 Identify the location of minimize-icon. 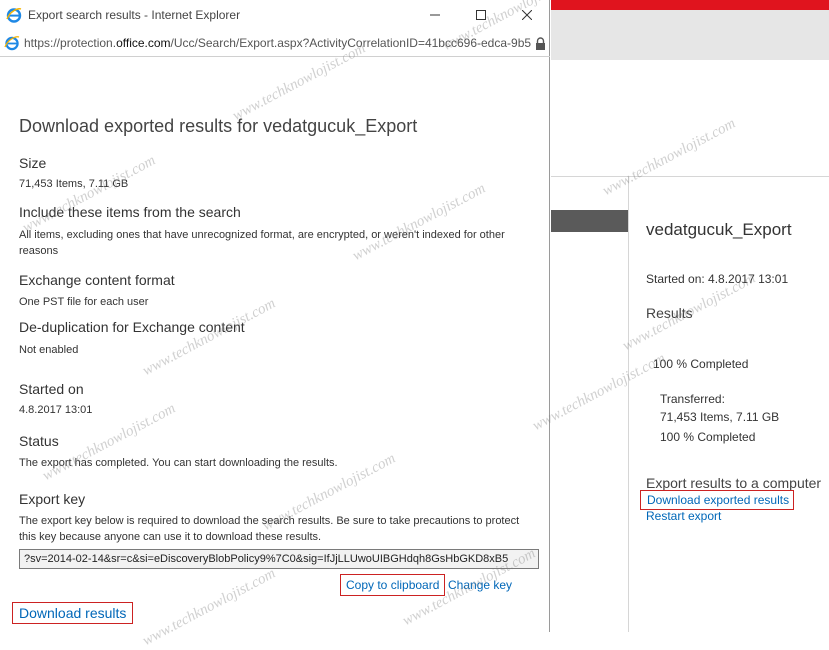
(435, 15).